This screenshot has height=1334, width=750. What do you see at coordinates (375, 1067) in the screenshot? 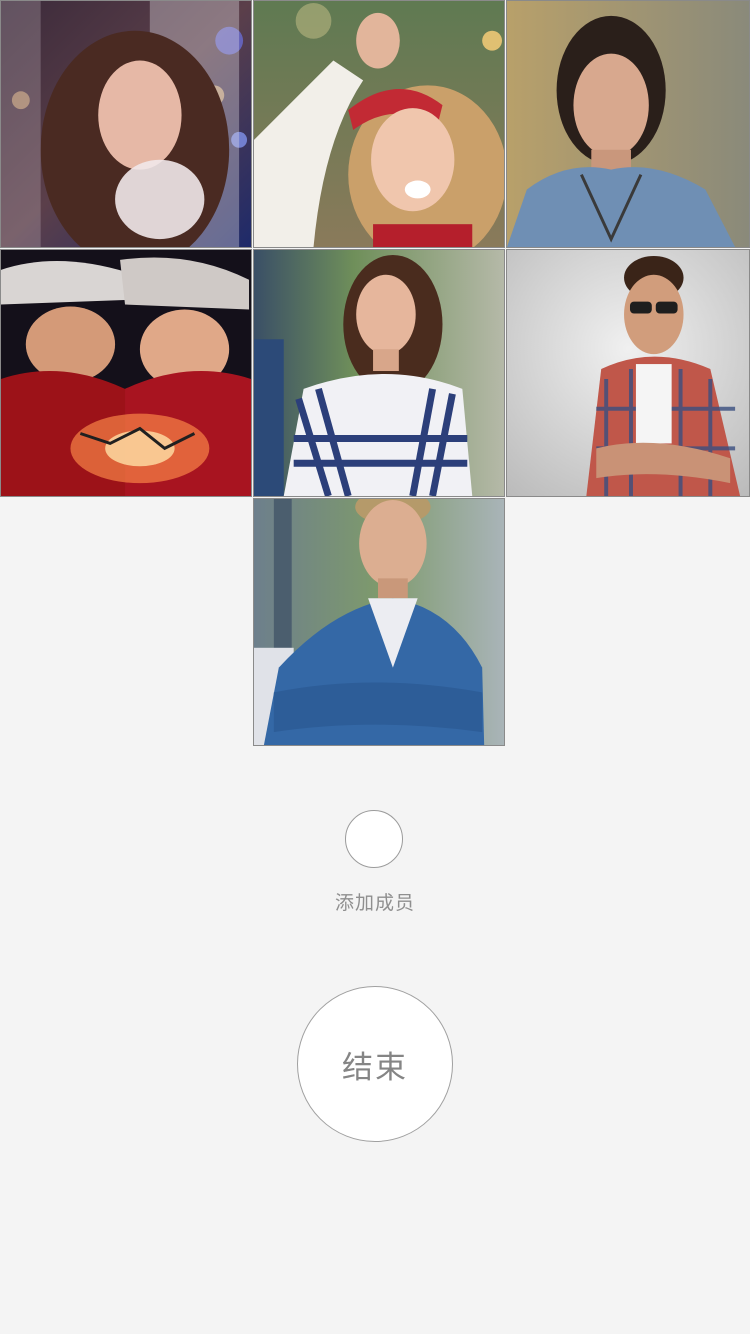
I see `end-button-label: 结束` at bounding box center [375, 1067].